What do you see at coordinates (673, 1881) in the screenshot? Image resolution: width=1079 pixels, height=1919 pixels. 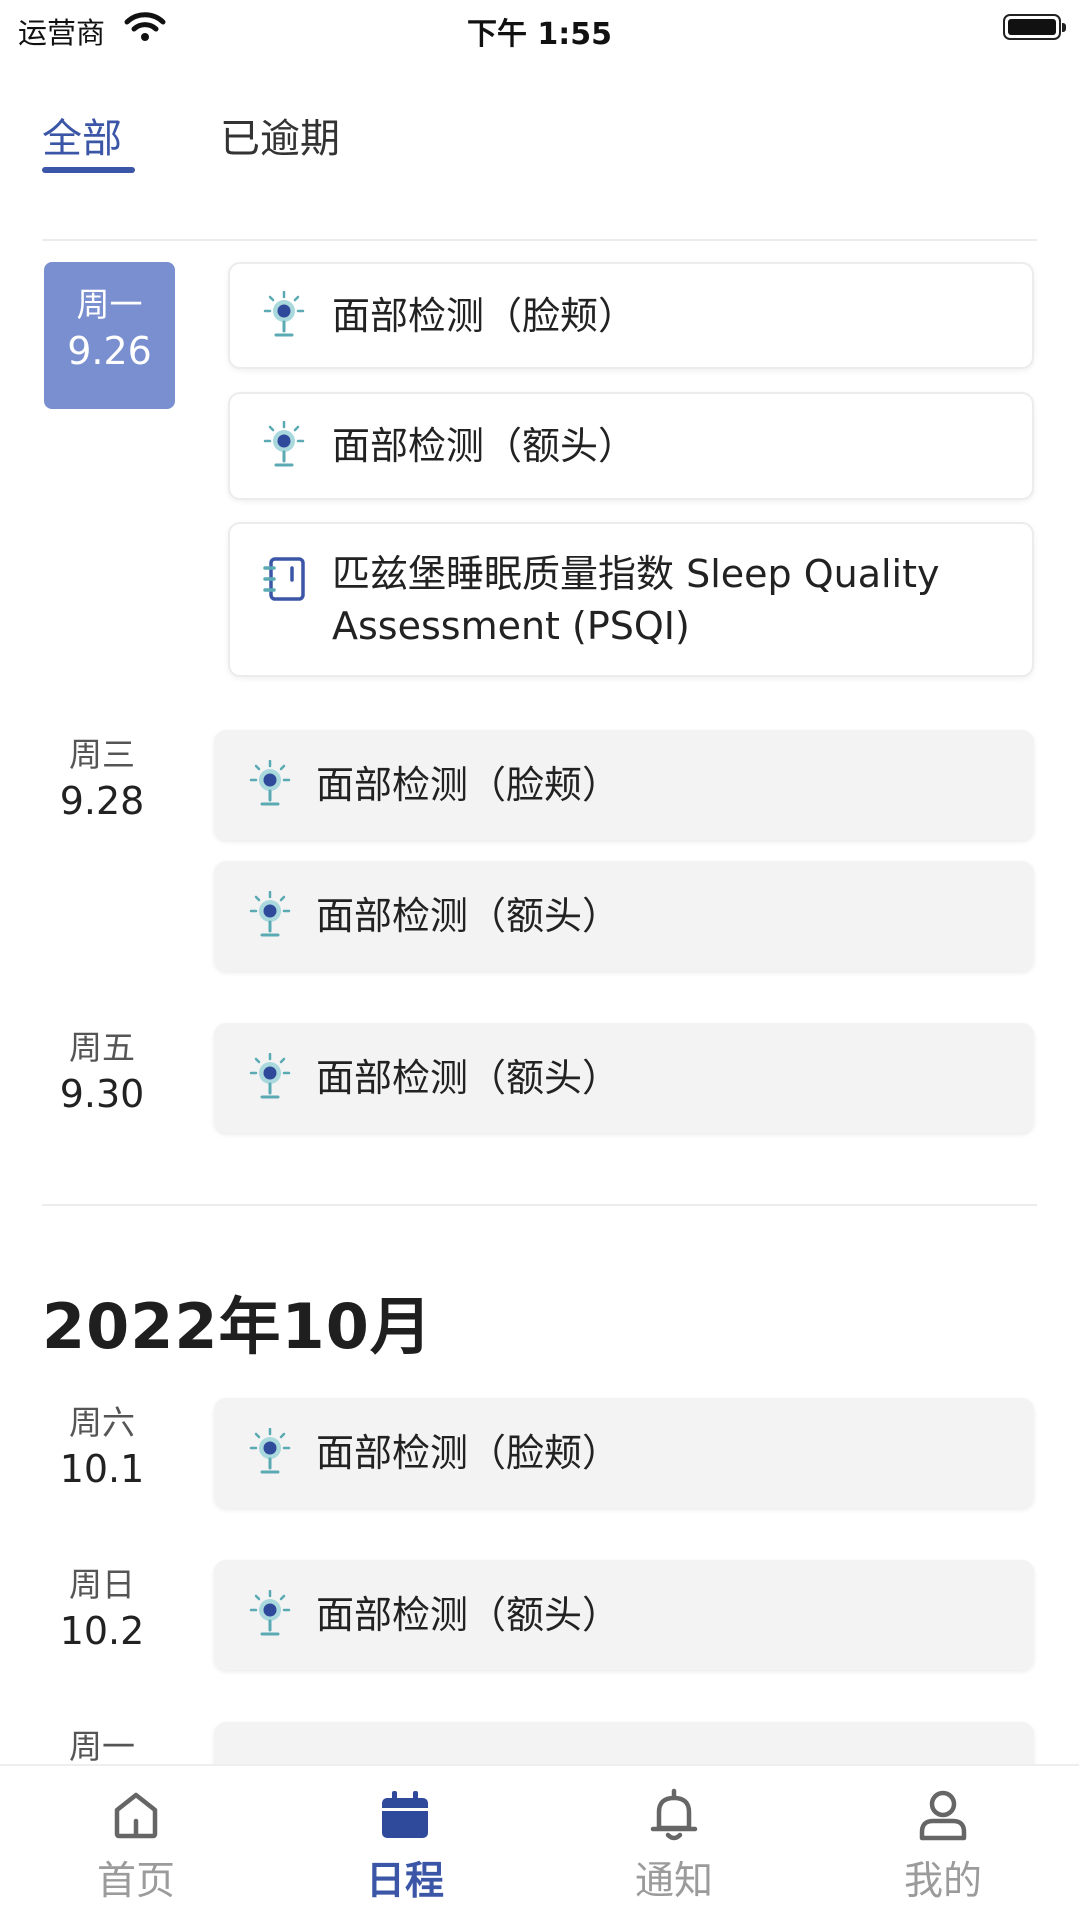 I see `nav-label: 通知` at bounding box center [673, 1881].